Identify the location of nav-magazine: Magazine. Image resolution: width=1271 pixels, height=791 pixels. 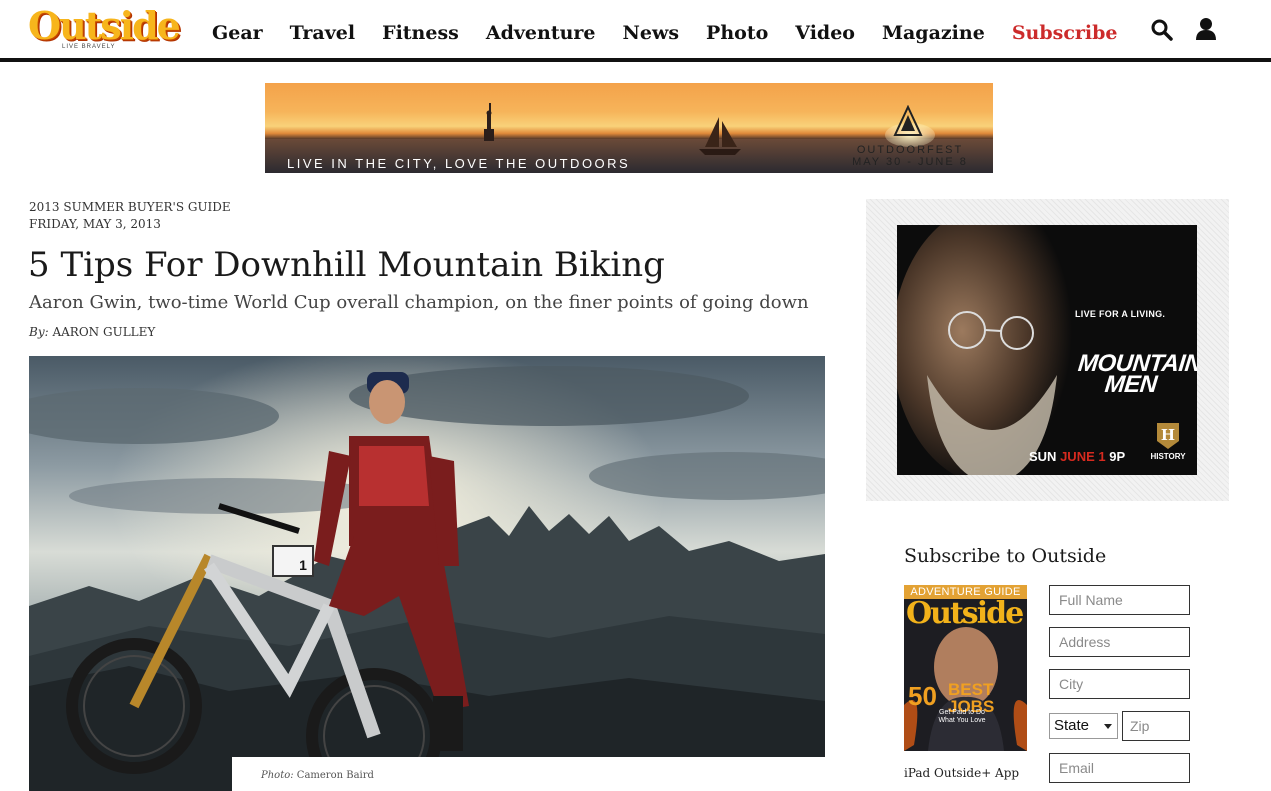
(933, 33).